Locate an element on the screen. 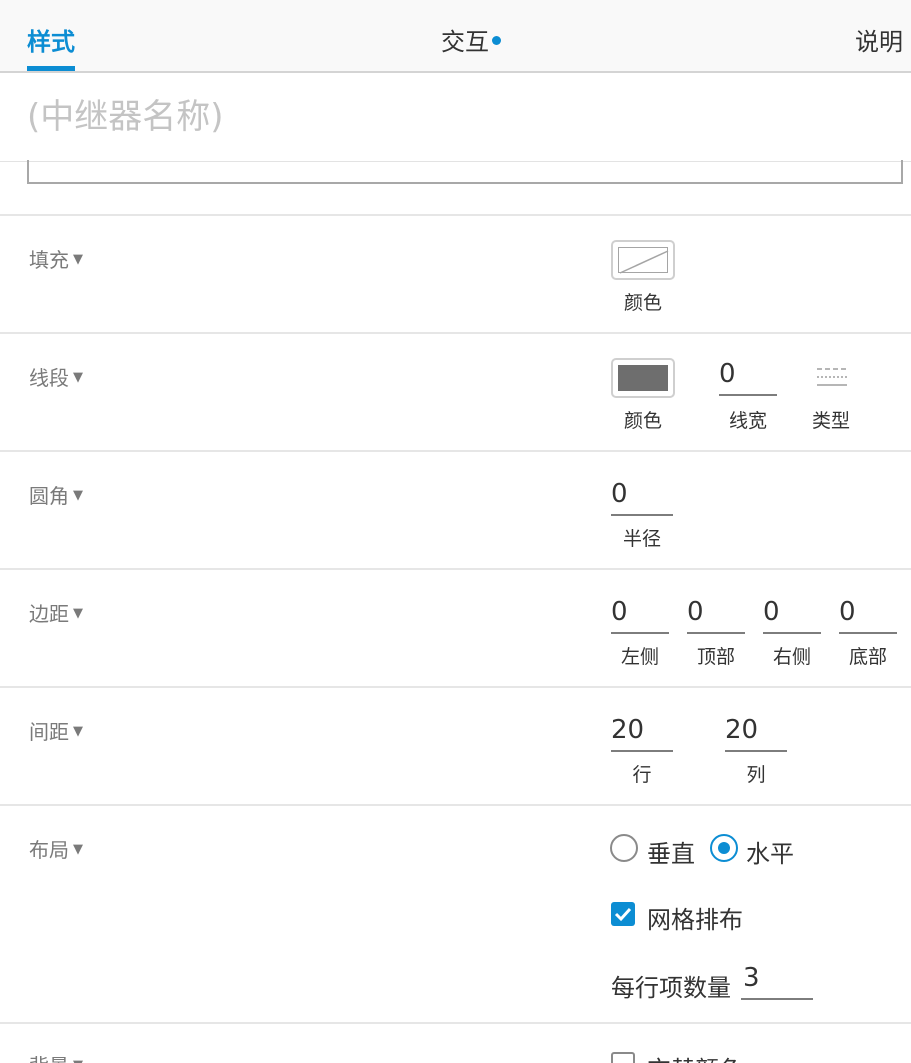  checkmark-icon is located at coordinates (623, 914).